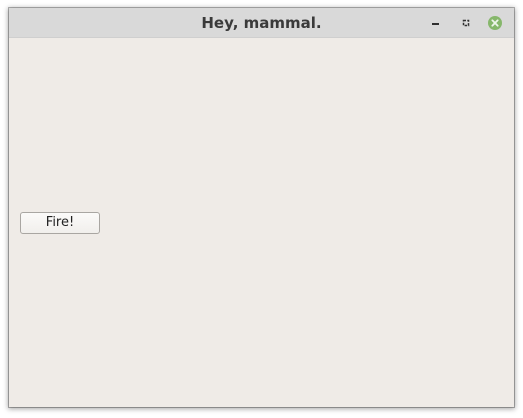  I want to click on fire-button: Fire!, so click(60, 223).